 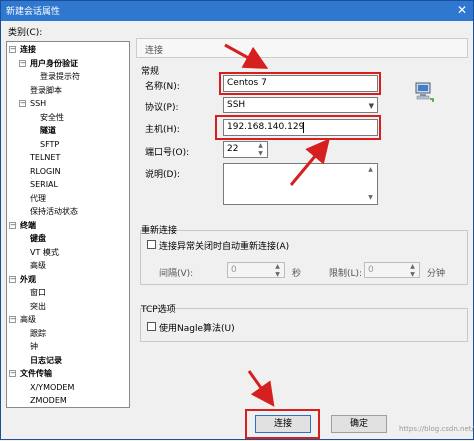 What do you see at coordinates (261, 388) in the screenshot?
I see `arrow-to-connect` at bounding box center [261, 388].